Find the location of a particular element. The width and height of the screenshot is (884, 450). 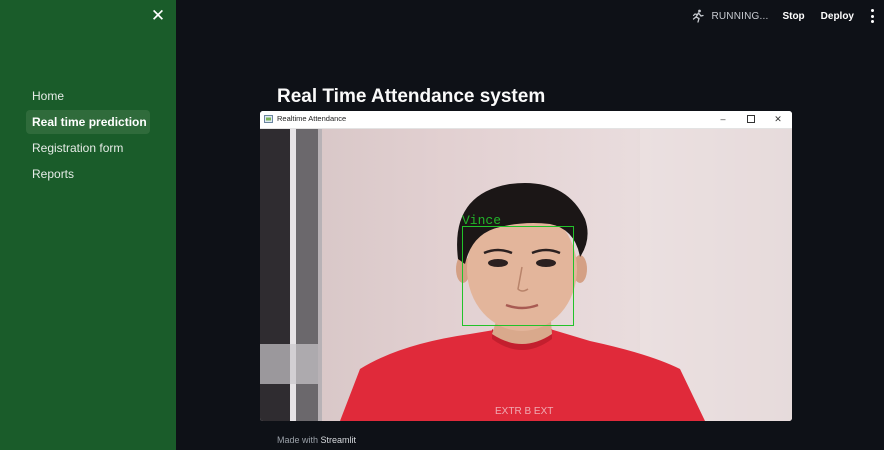

minimize-icon: – is located at coordinates (723, 119).